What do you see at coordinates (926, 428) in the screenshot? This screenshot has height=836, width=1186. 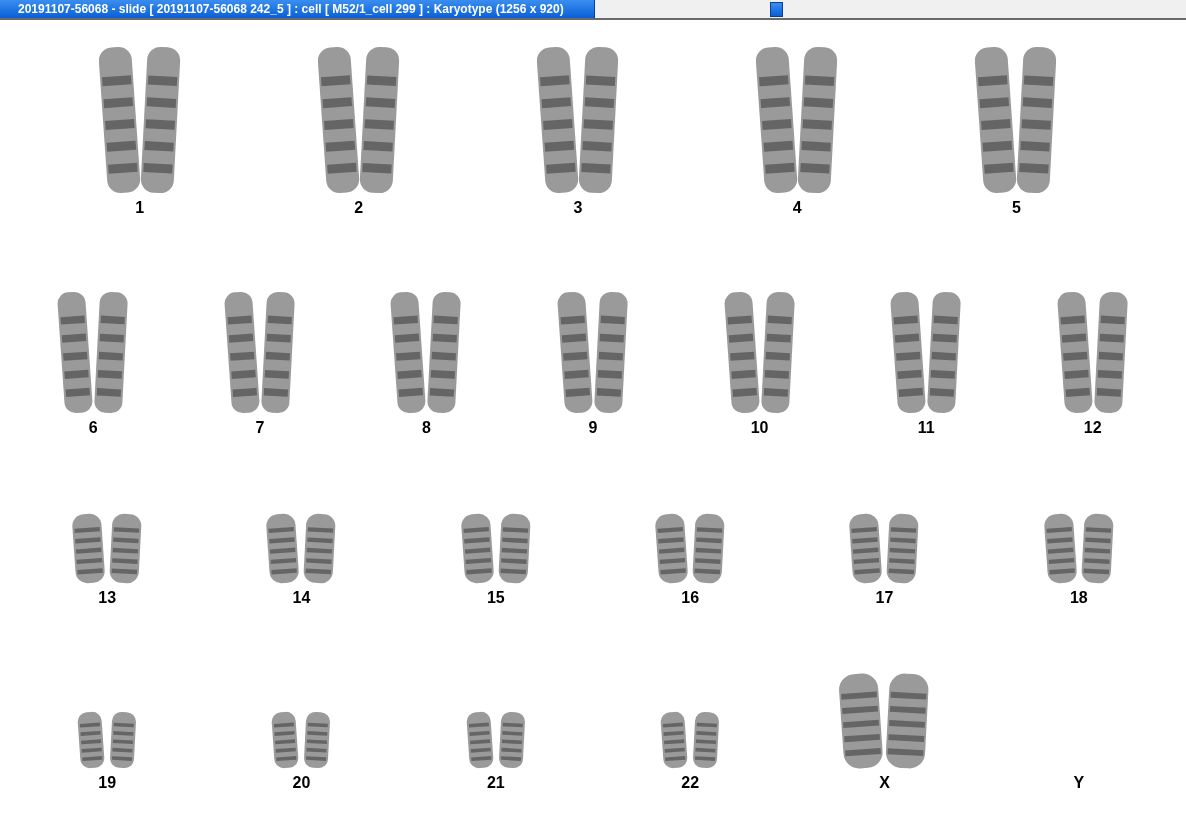 I see `chromosome-number: 11` at bounding box center [926, 428].